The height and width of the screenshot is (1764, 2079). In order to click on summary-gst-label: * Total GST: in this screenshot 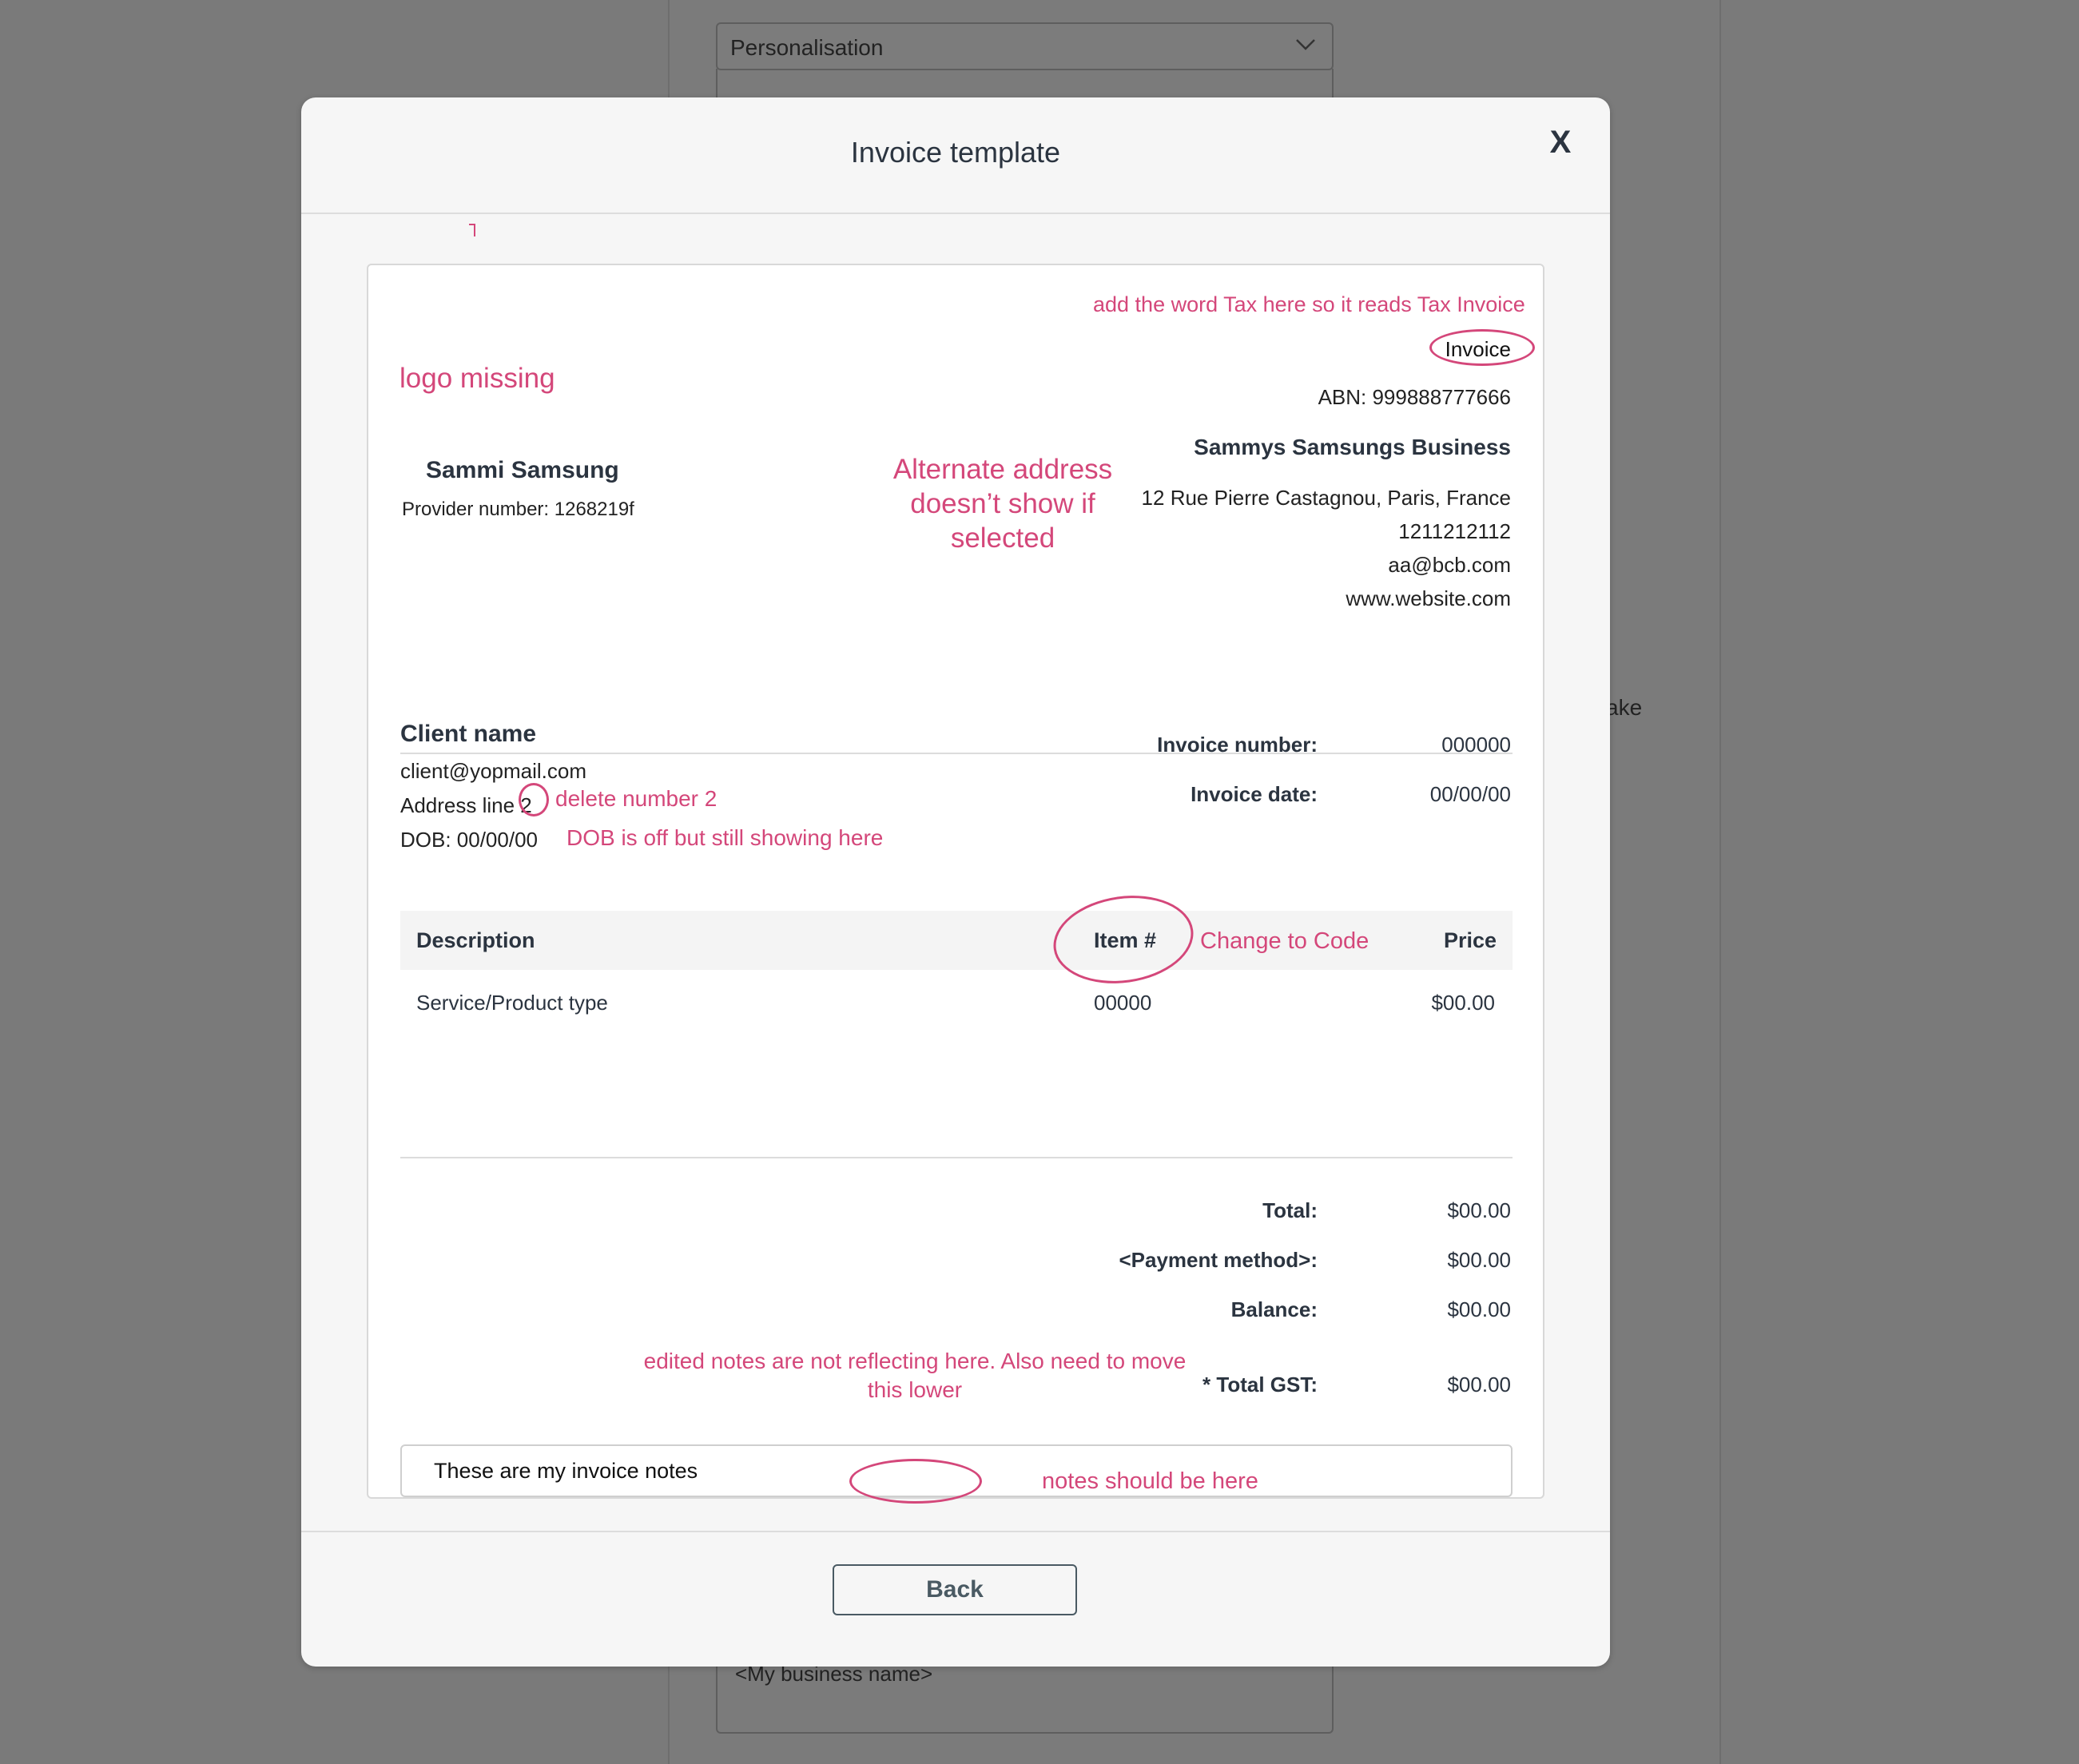, I will do `click(1260, 1384)`.